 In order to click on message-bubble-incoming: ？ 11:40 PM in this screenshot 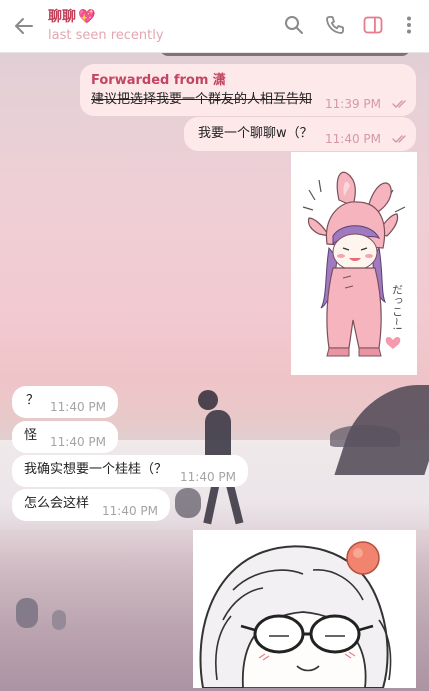, I will do `click(65, 402)`.